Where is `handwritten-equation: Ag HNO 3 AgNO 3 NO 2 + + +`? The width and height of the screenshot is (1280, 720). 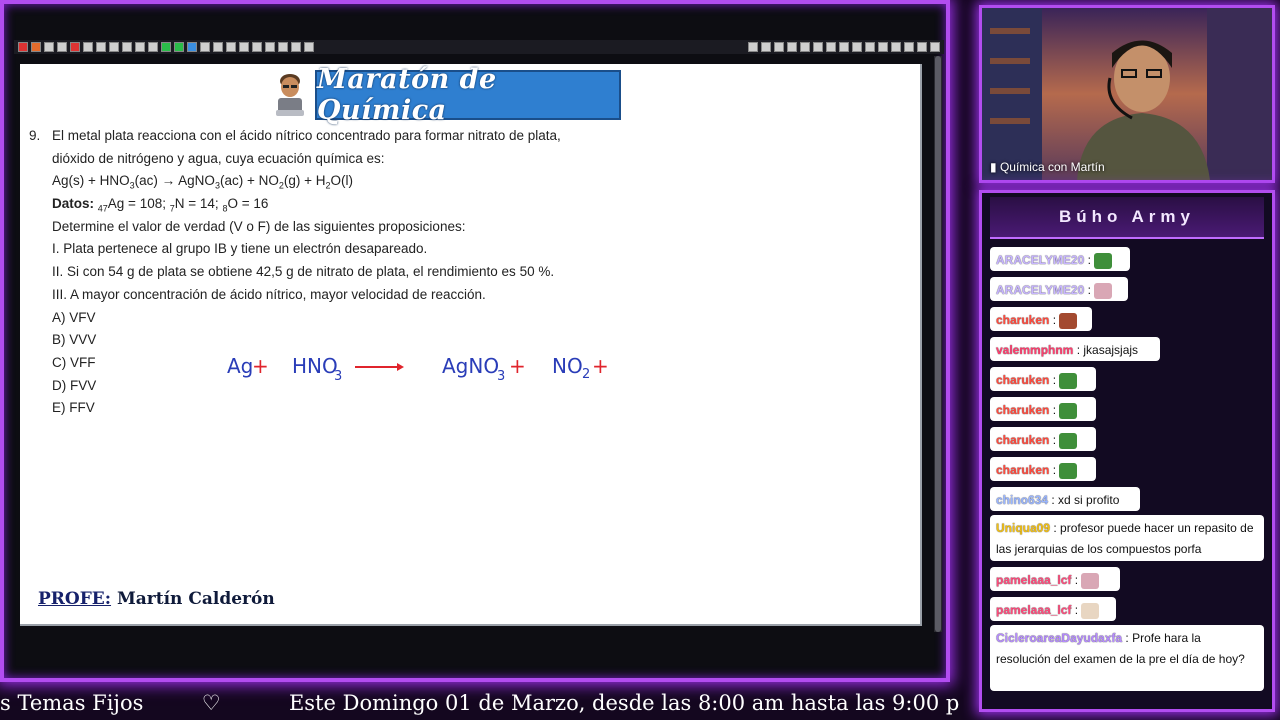 handwritten-equation: Ag HNO 3 AgNO 3 NO 2 + + + is located at coordinates (418, 369).